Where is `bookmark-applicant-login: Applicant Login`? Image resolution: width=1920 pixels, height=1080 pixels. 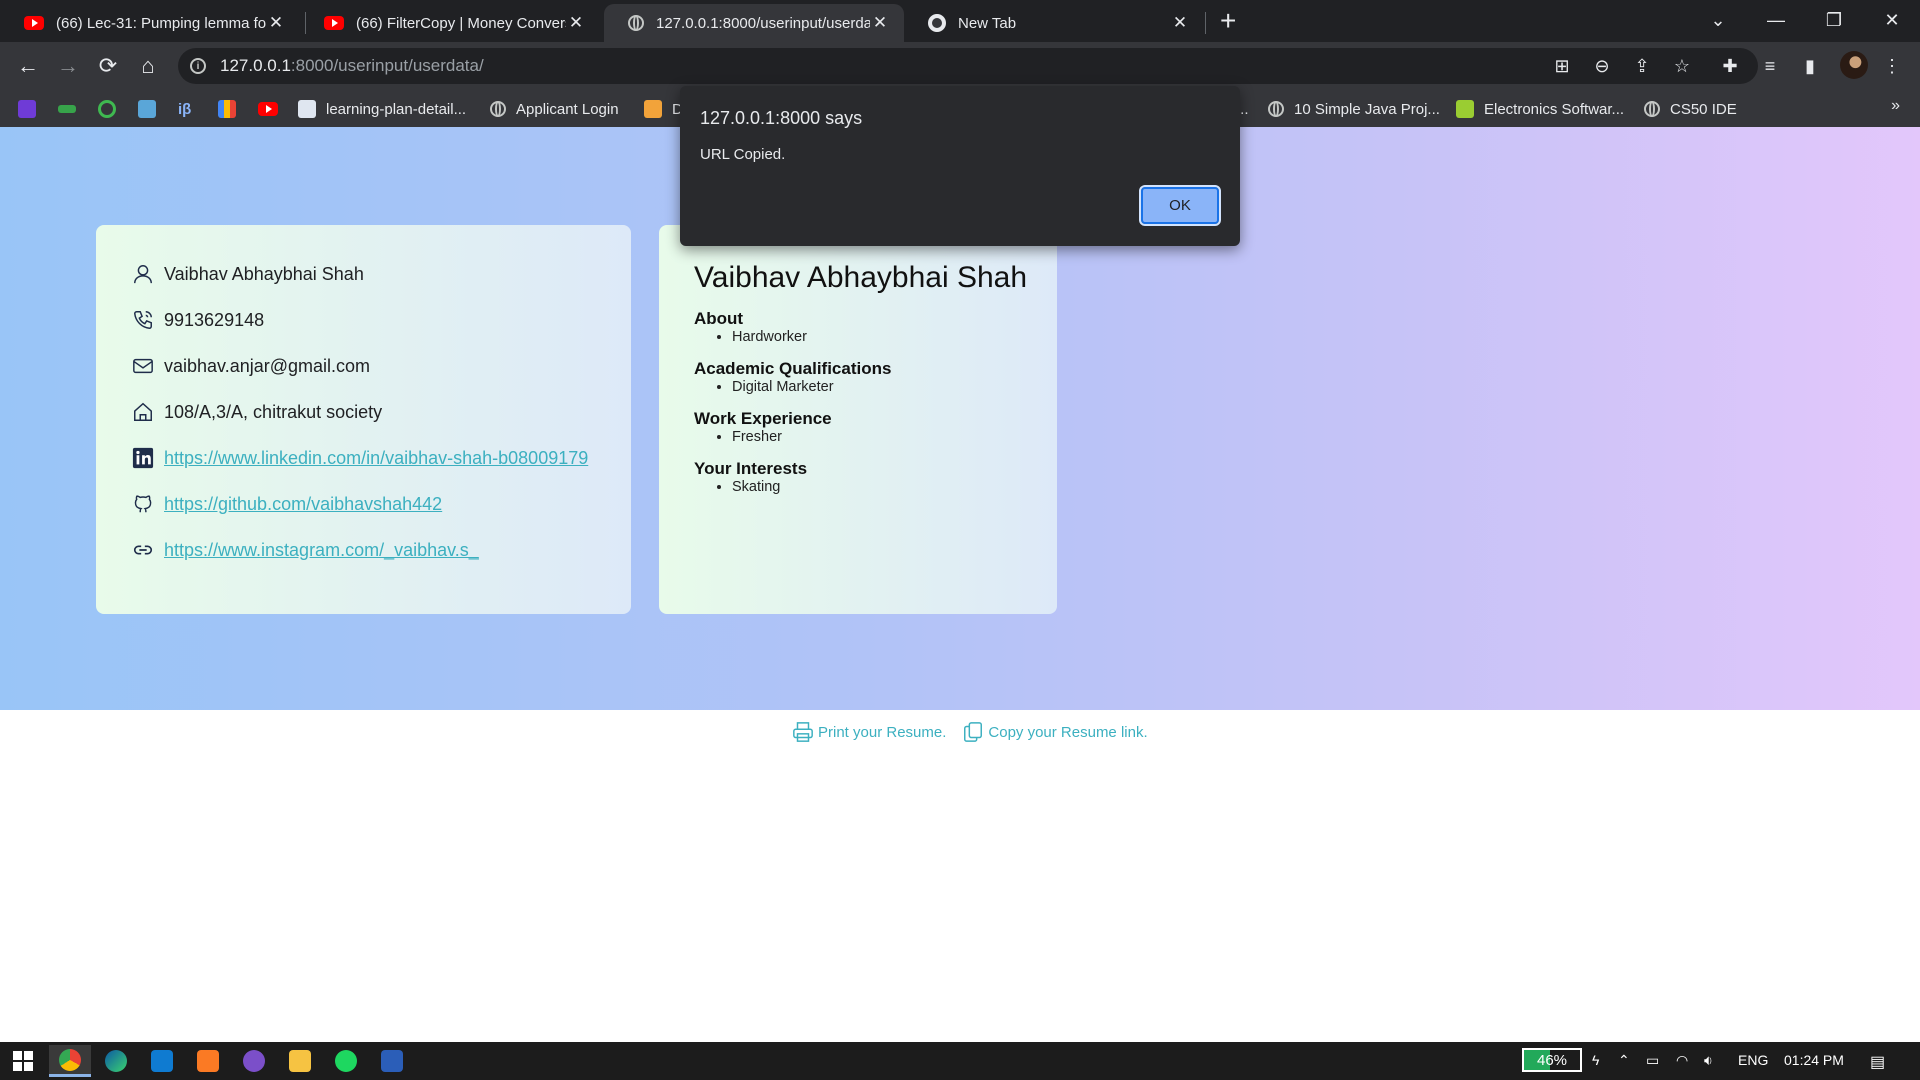 bookmark-applicant-login: Applicant Login is located at coordinates (554, 109).